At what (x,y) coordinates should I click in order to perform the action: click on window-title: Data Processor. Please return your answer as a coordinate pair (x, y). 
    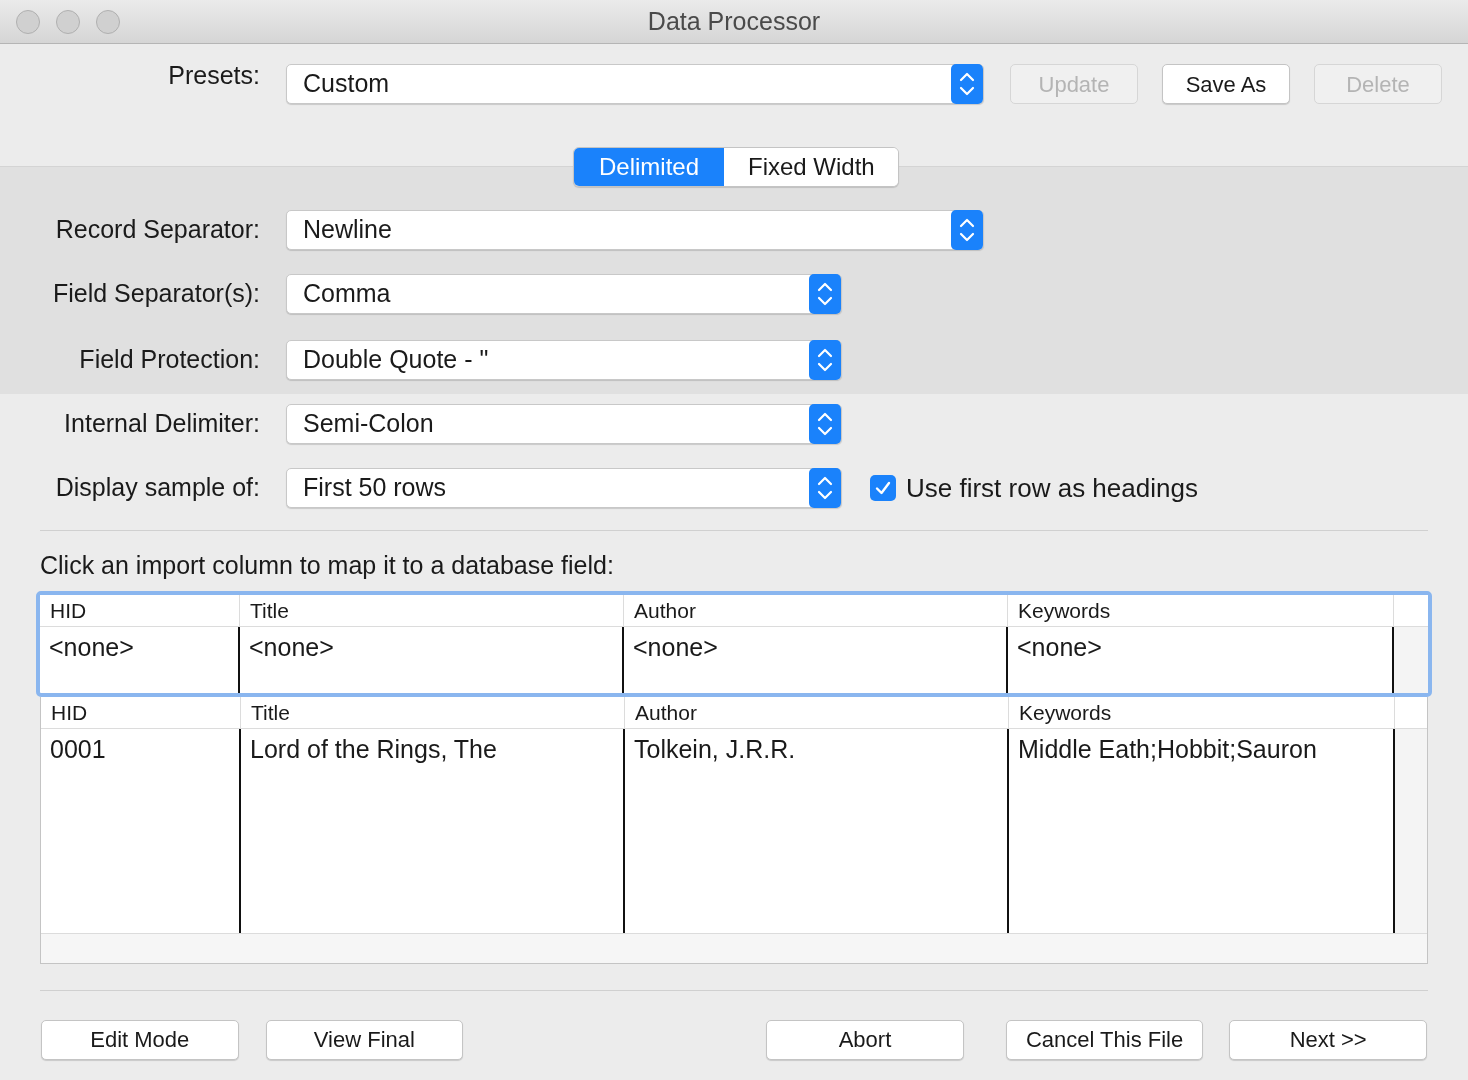
    Looking at the image, I should click on (734, 21).